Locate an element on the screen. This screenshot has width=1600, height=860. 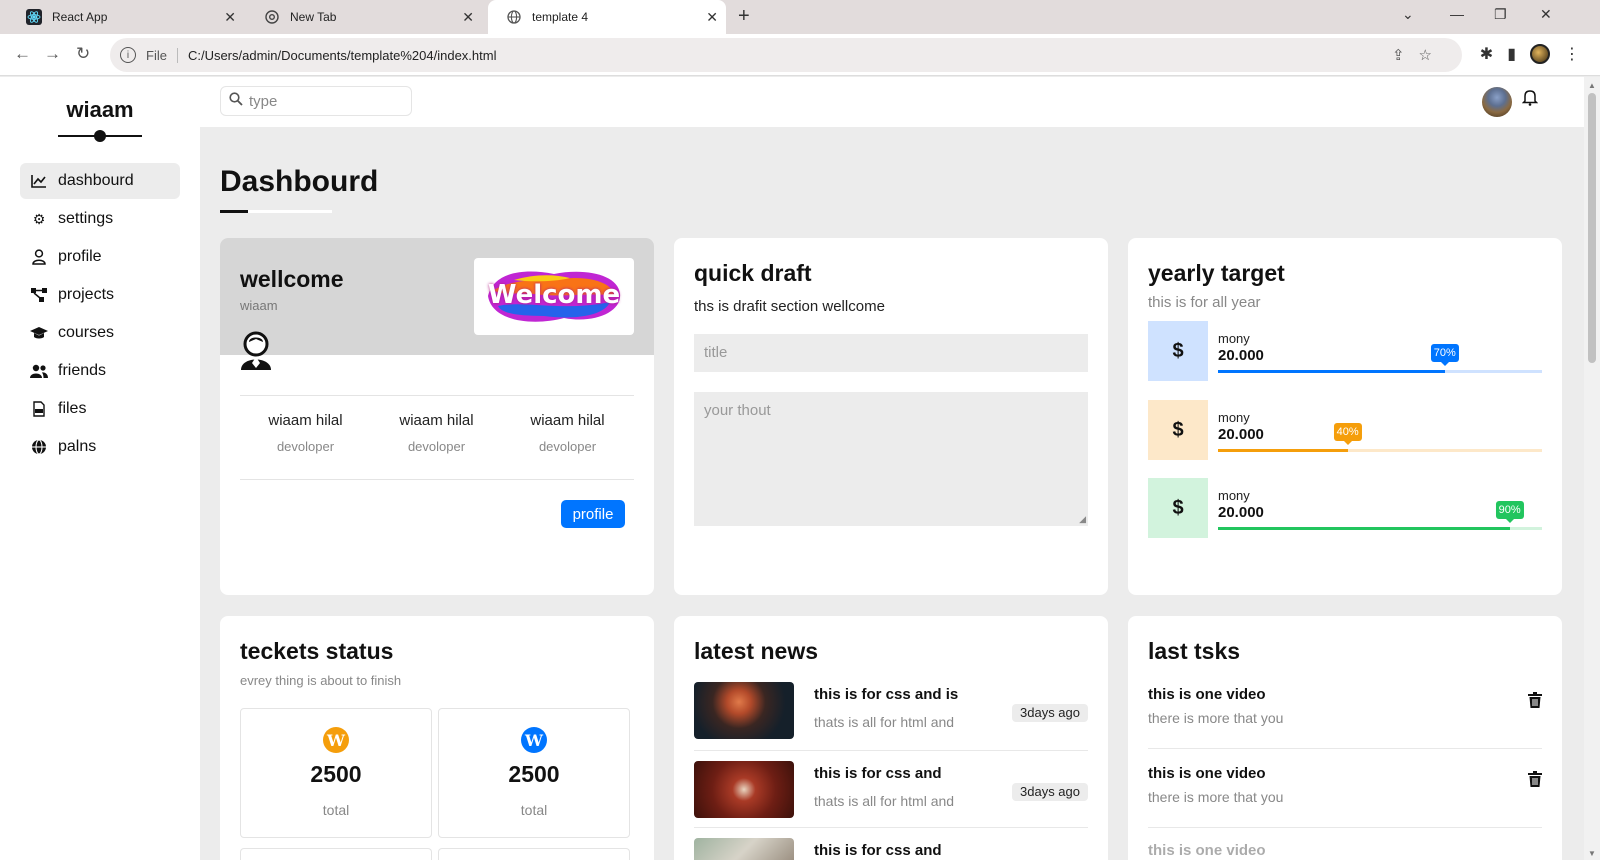
member-info: wiaam hilal devoloper is located at coordinates (305, 433).